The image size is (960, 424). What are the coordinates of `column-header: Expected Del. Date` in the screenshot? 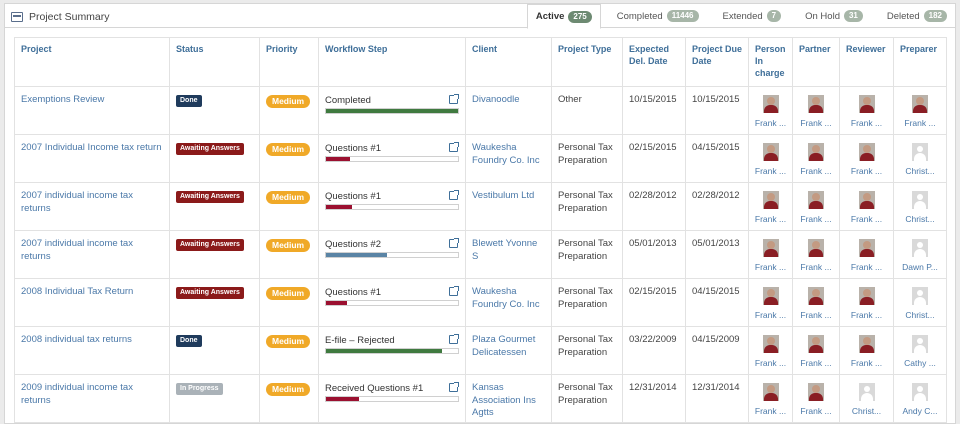 It's located at (654, 62).